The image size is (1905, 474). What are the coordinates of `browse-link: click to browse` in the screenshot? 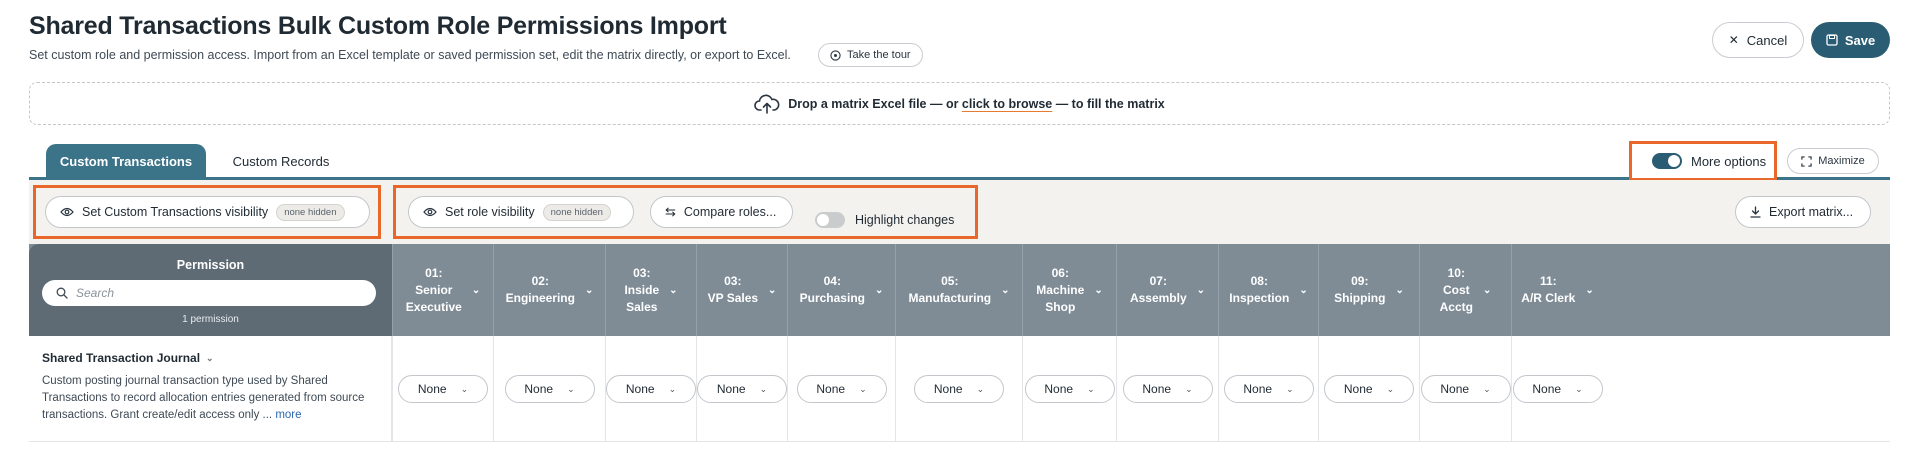 It's located at (1007, 104).